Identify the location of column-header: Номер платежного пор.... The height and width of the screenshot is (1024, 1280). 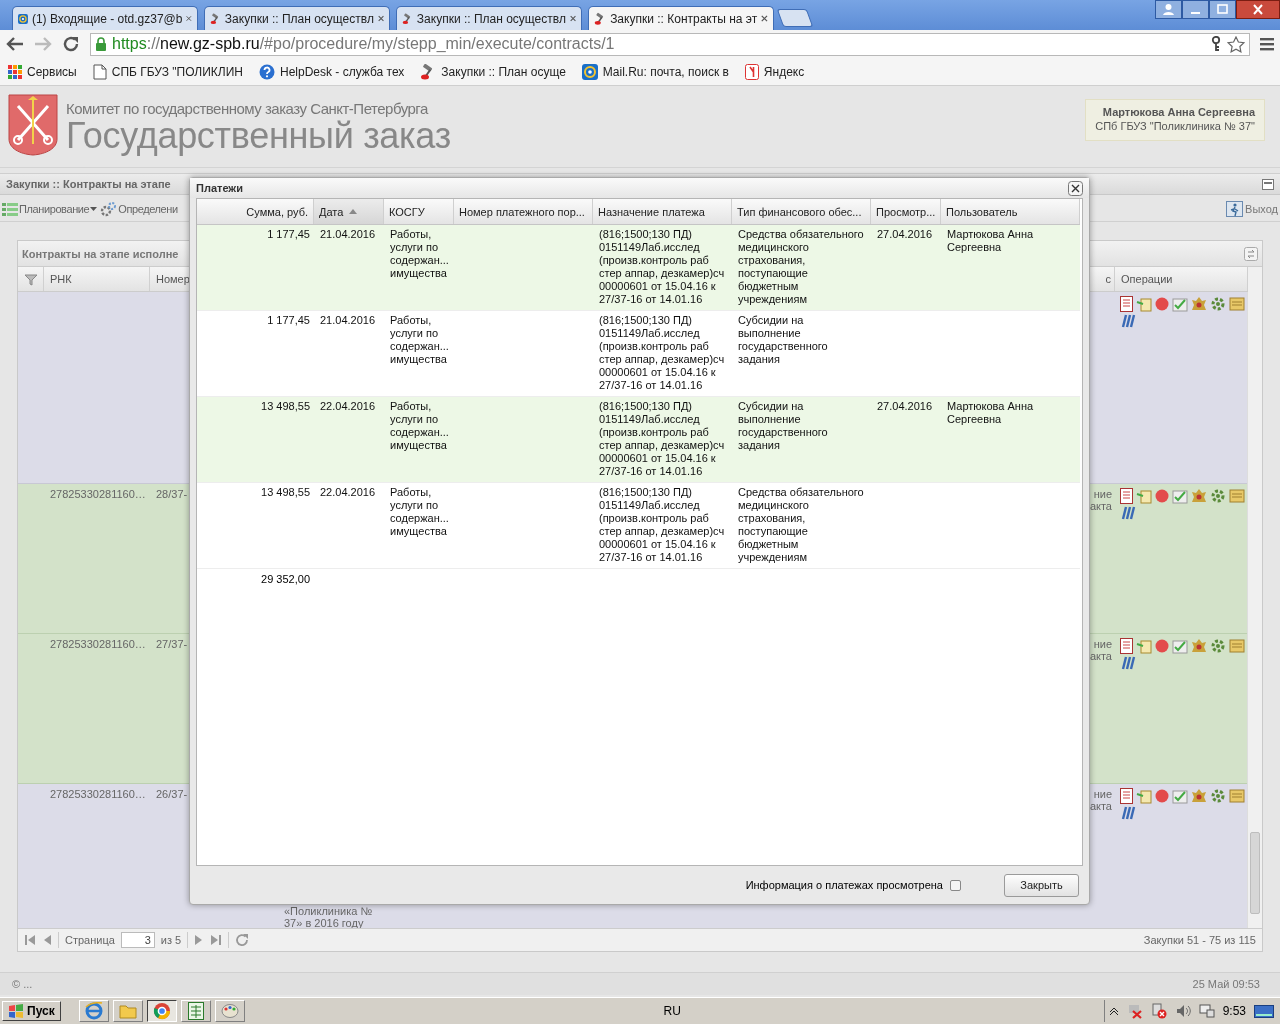
(523, 211).